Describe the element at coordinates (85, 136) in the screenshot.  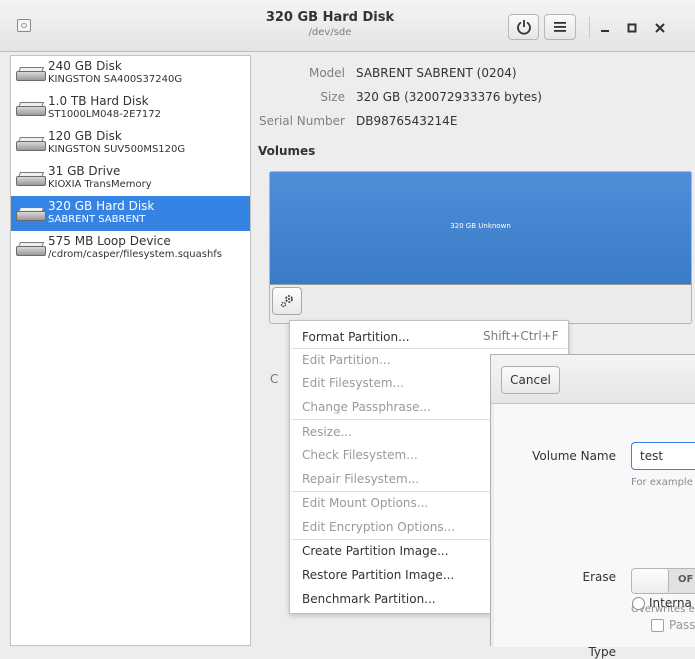
I see `disk-name: 120 GB Disk` at that location.